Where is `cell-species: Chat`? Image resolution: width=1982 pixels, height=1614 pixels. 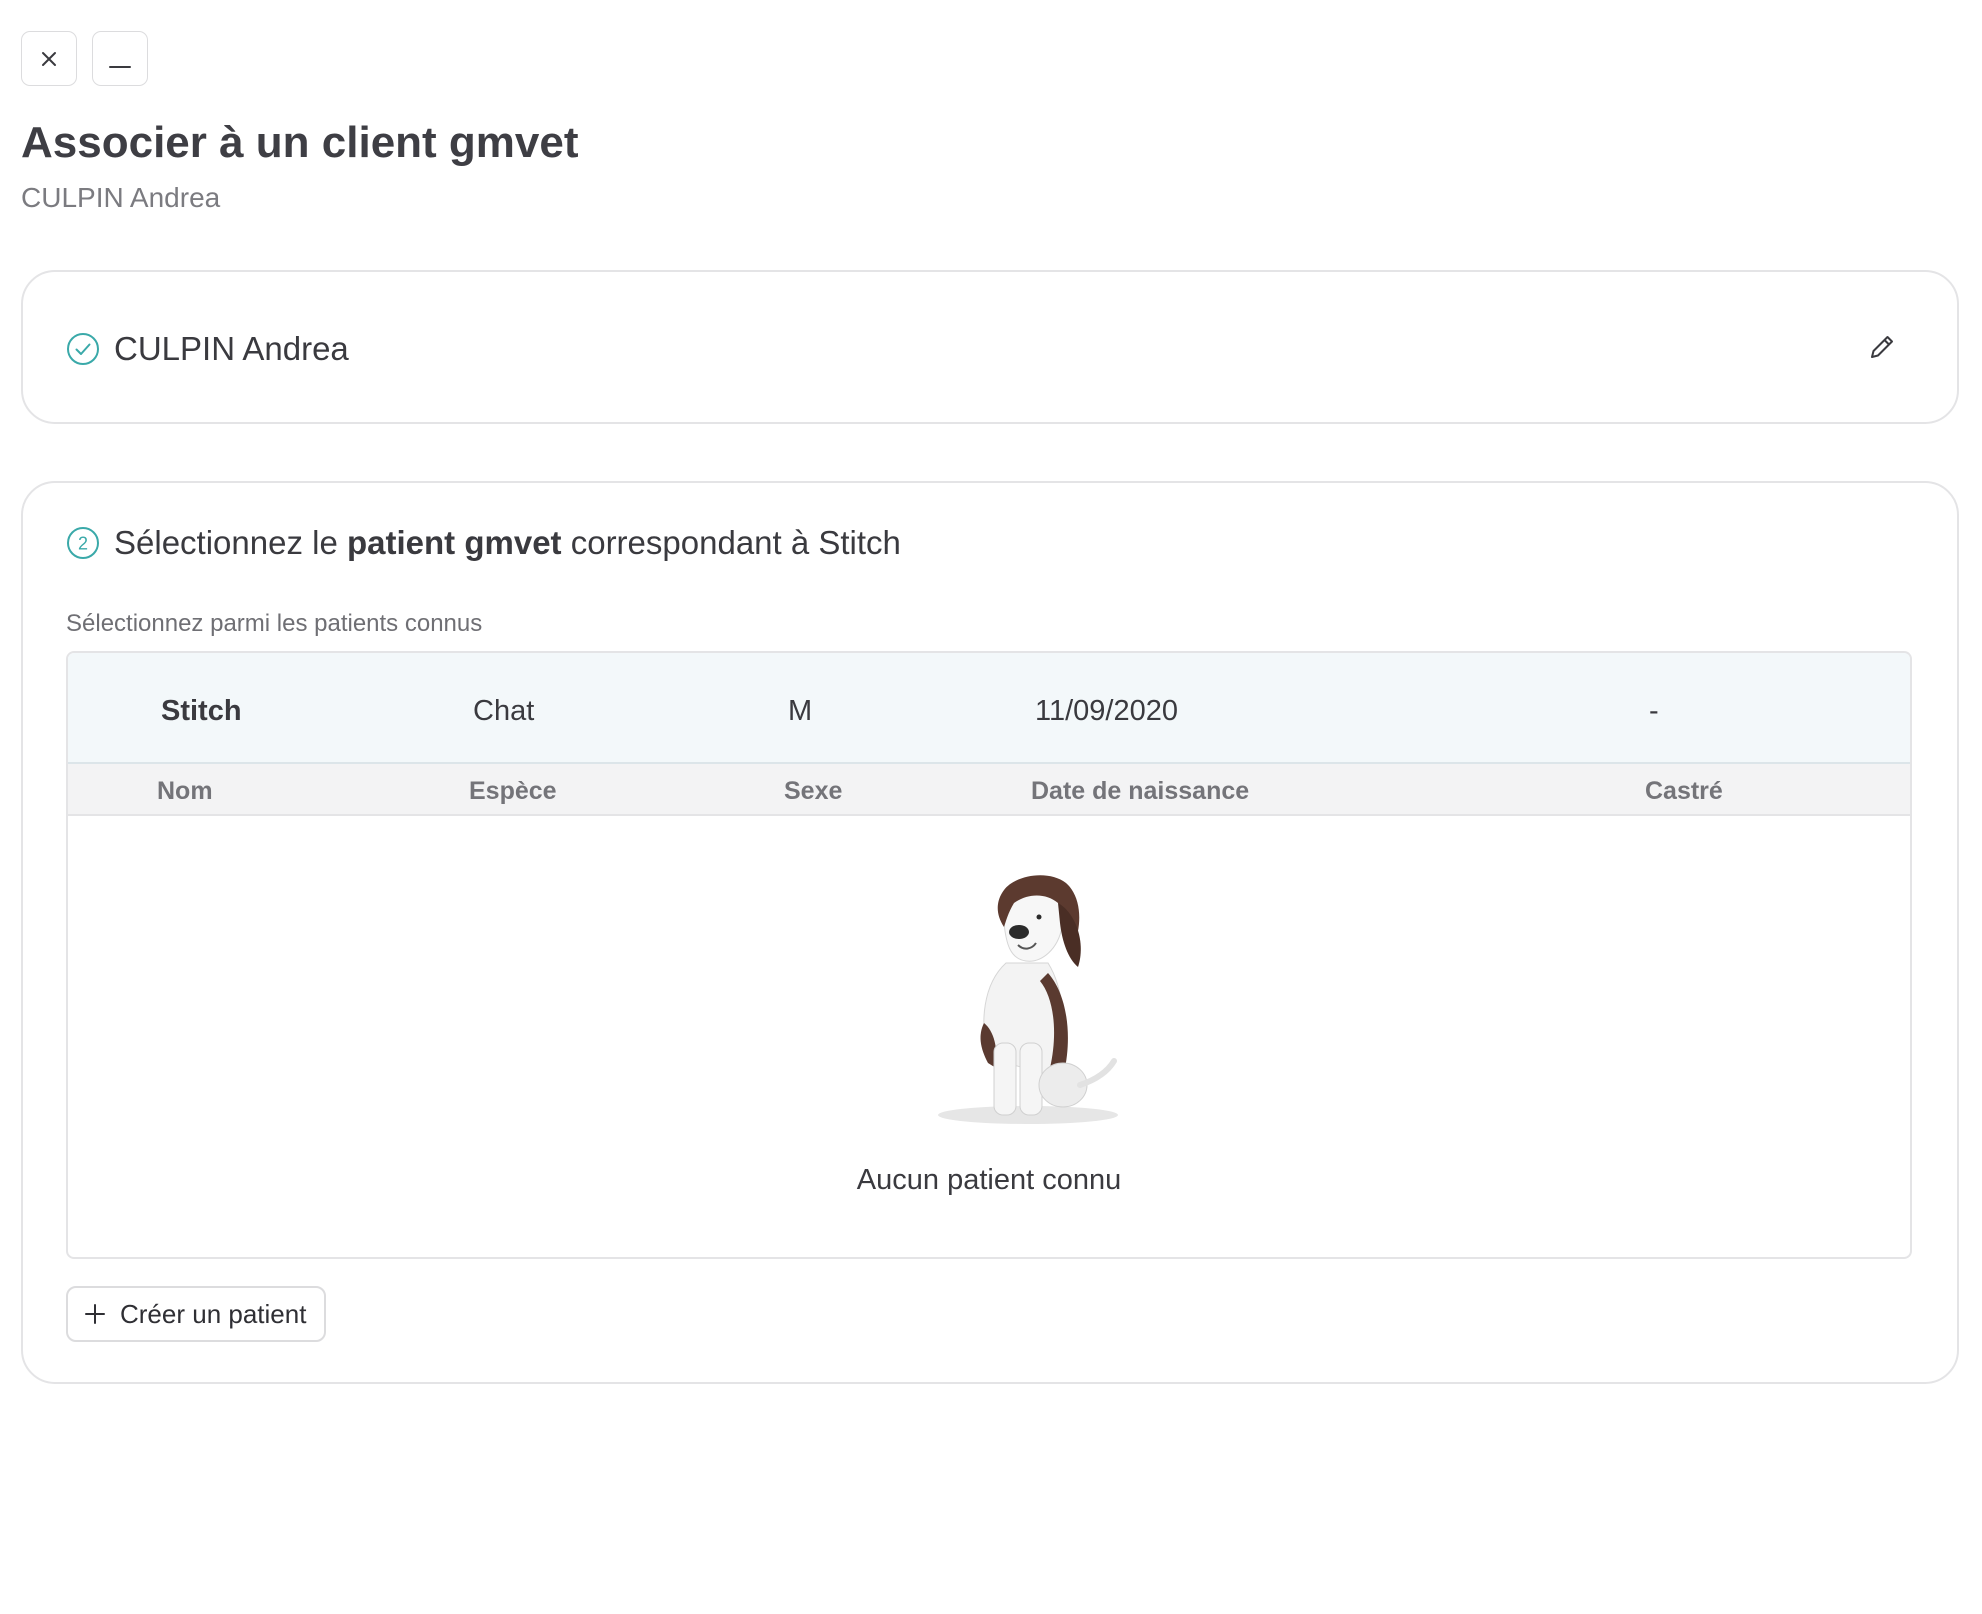 cell-species: Chat is located at coordinates (504, 711).